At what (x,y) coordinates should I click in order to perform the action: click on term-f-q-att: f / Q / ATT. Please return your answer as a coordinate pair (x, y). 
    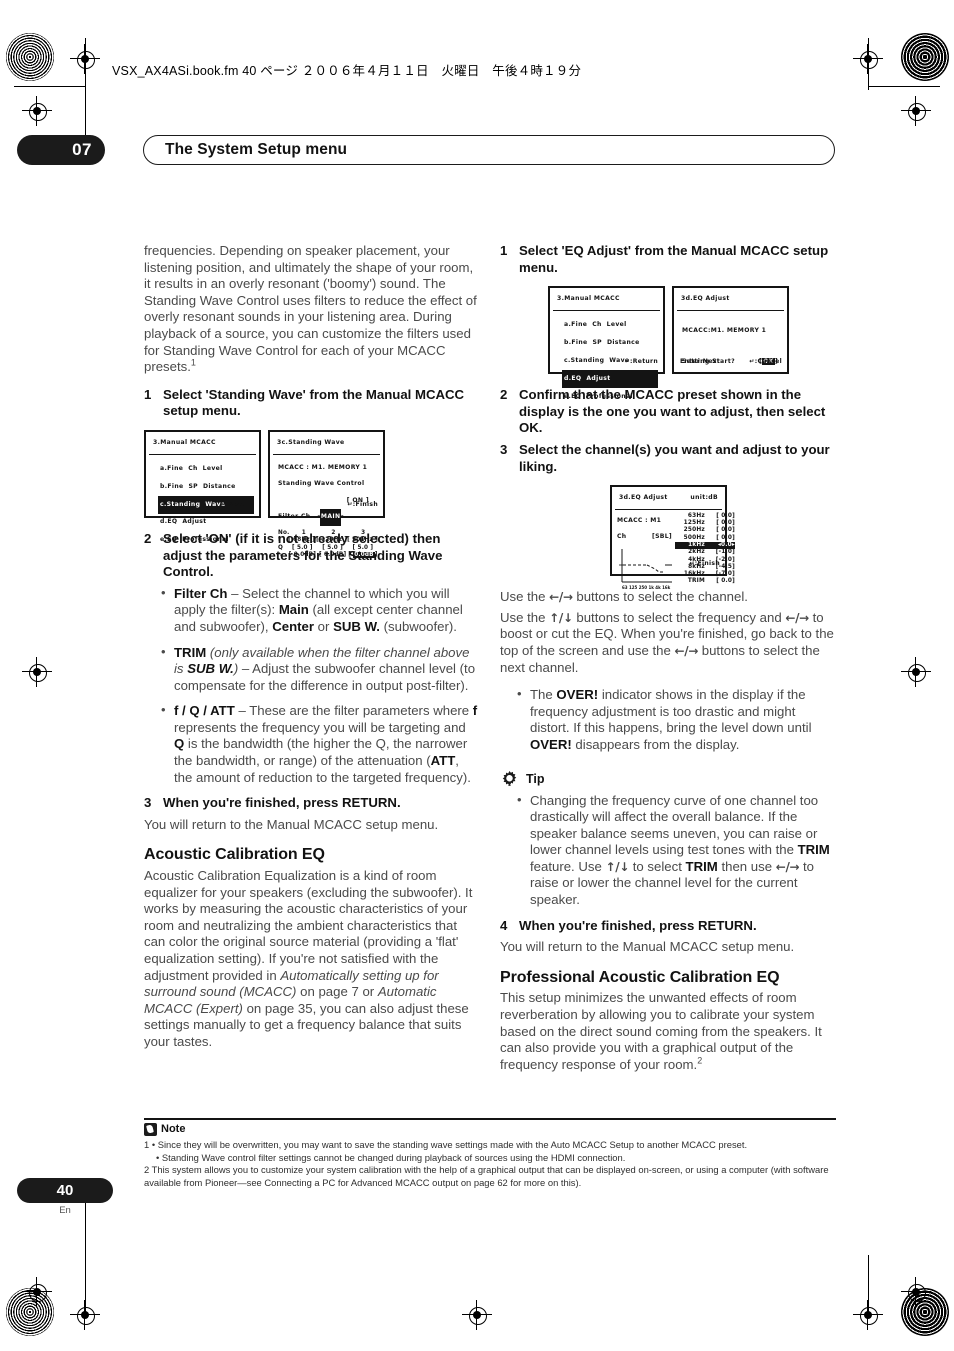
    Looking at the image, I should click on (204, 711).